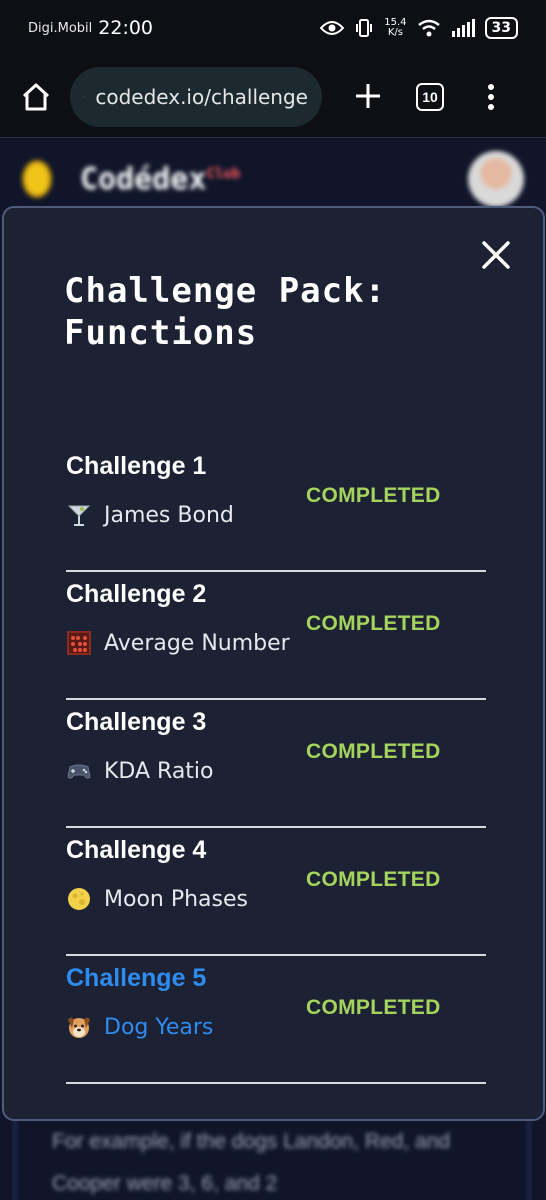  What do you see at coordinates (276, 508) in the screenshot?
I see `challenge-item-1: Challenge 1 James Bond COMPLETED` at bounding box center [276, 508].